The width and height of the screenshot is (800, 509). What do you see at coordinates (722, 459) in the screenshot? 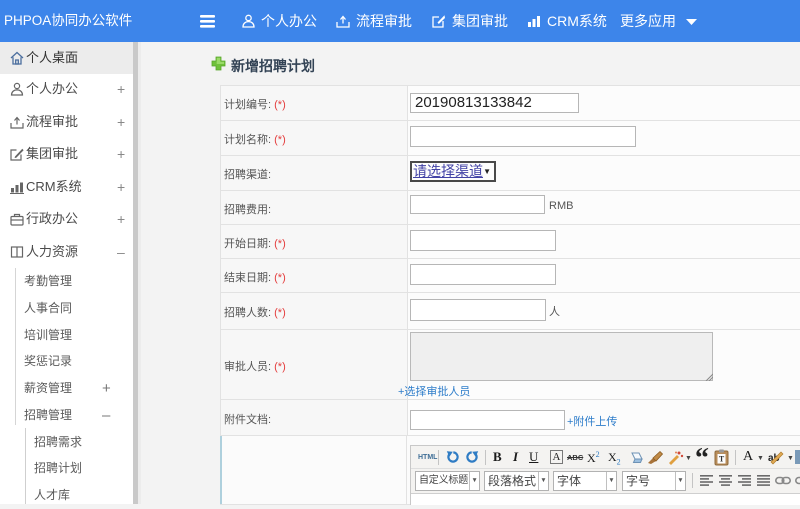
I see `svg-text: T` at bounding box center [722, 459].